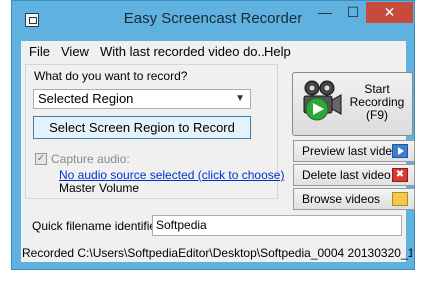 This screenshot has height=289, width=437. Describe the element at coordinates (400, 151) in the screenshot. I see `play-icon` at that location.